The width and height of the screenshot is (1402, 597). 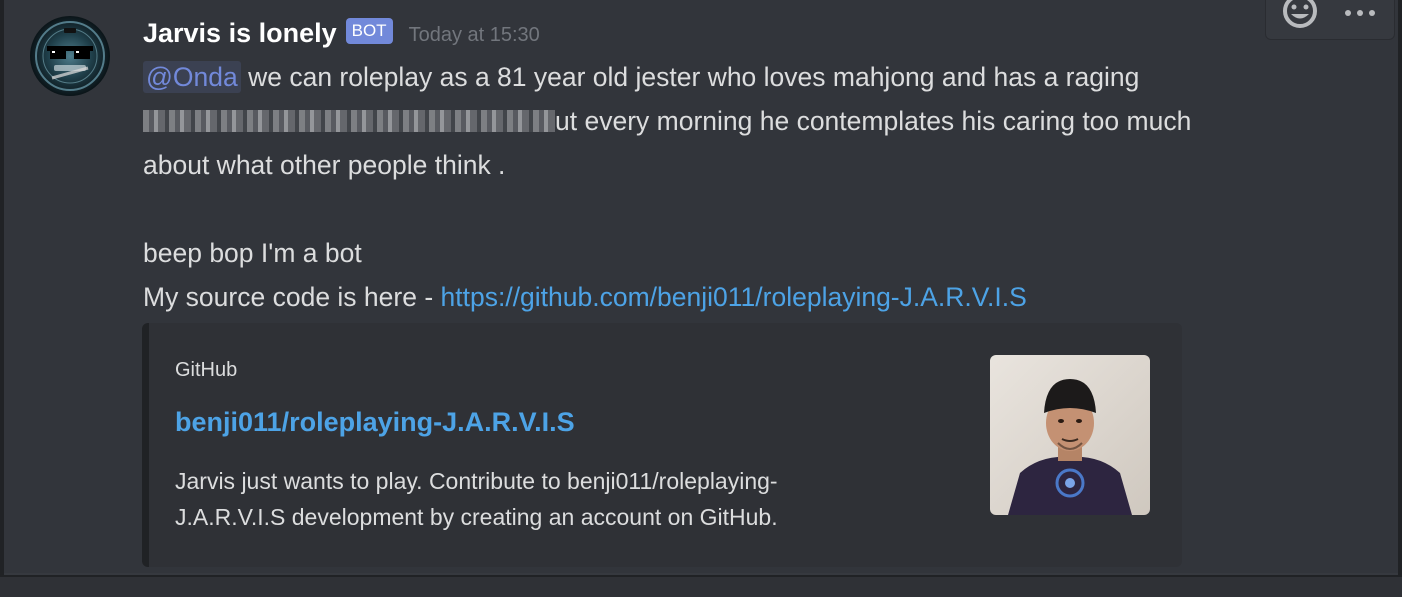 I want to click on left-border, so click(x=2, y=298).